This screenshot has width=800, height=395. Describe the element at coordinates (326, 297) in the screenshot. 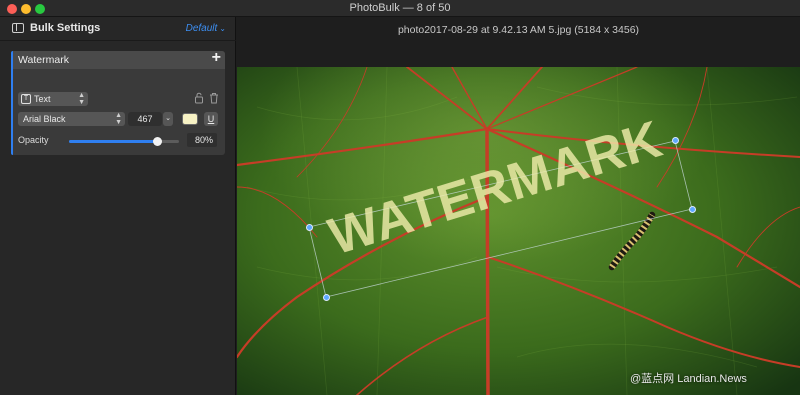

I see `resize-handle-bottom-left` at that location.